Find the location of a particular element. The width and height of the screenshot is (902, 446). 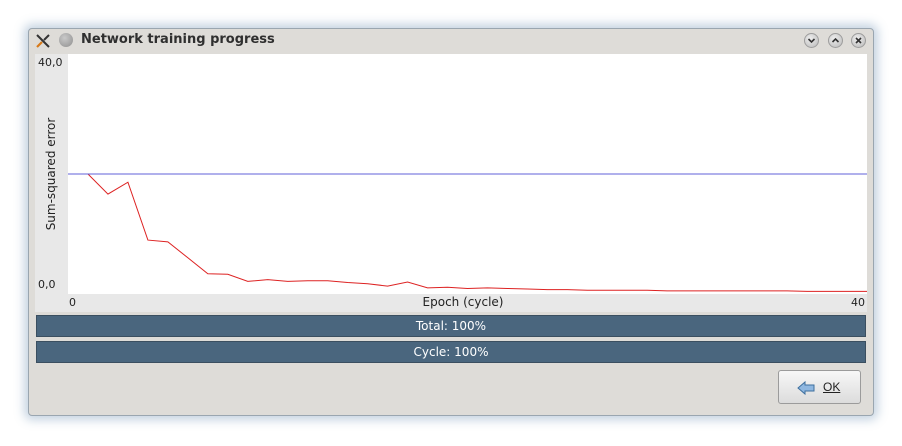

total-progress-text: Total: 100% is located at coordinates (451, 326).